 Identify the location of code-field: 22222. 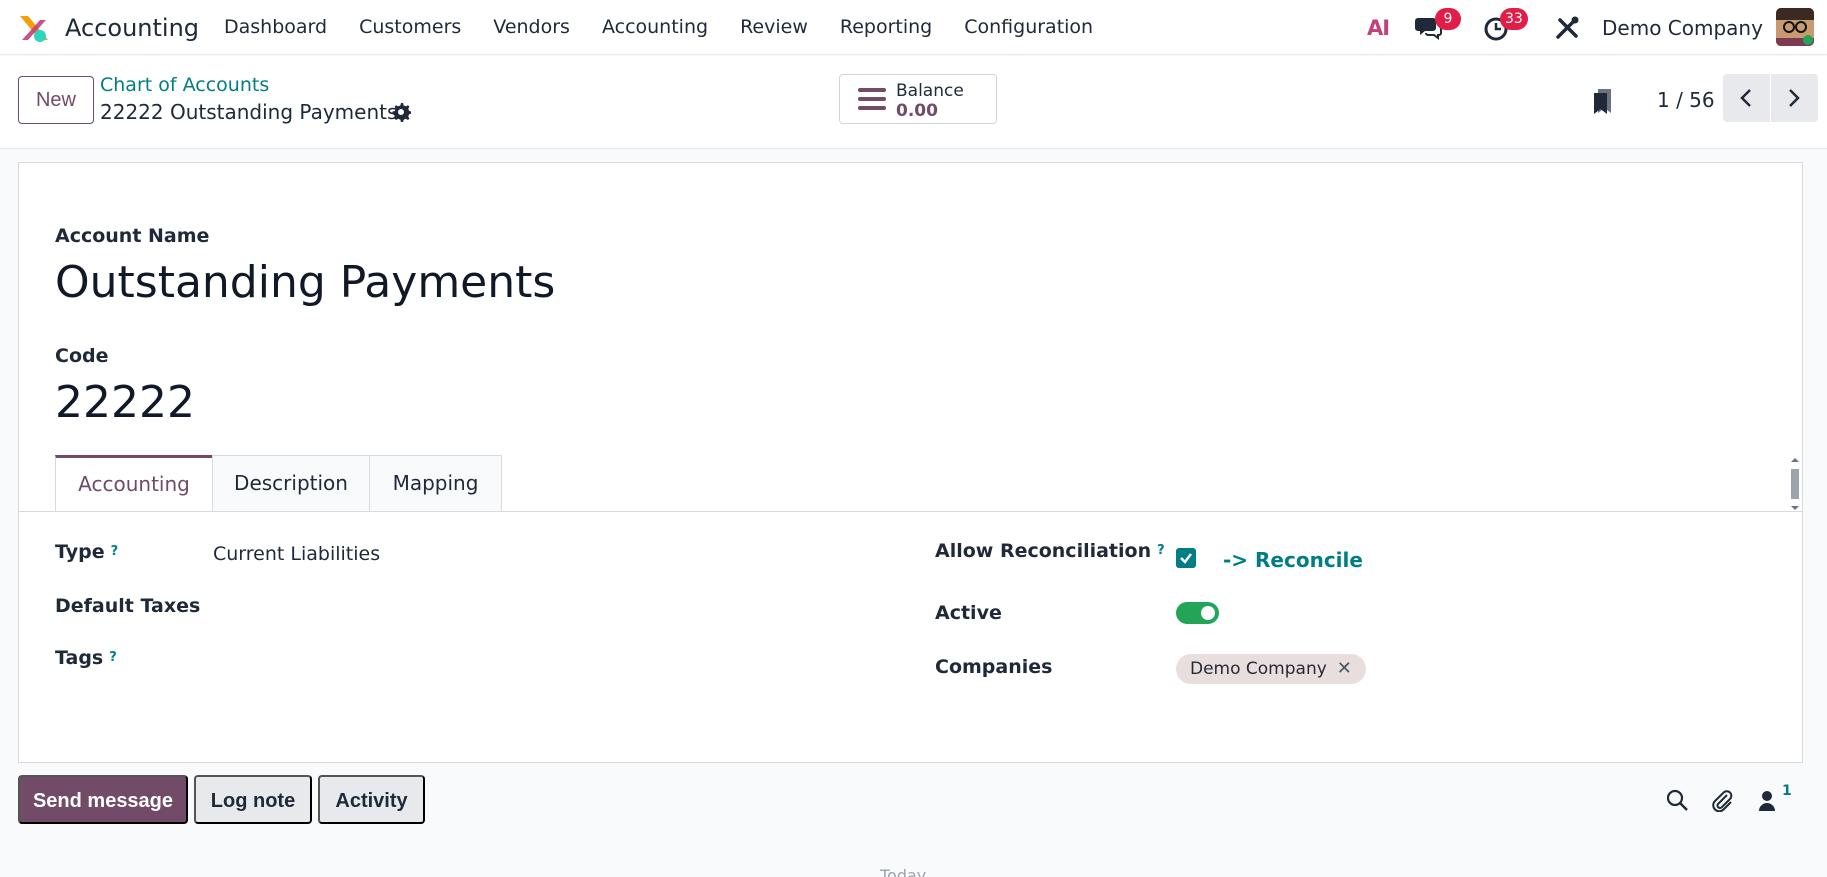
(125, 403).